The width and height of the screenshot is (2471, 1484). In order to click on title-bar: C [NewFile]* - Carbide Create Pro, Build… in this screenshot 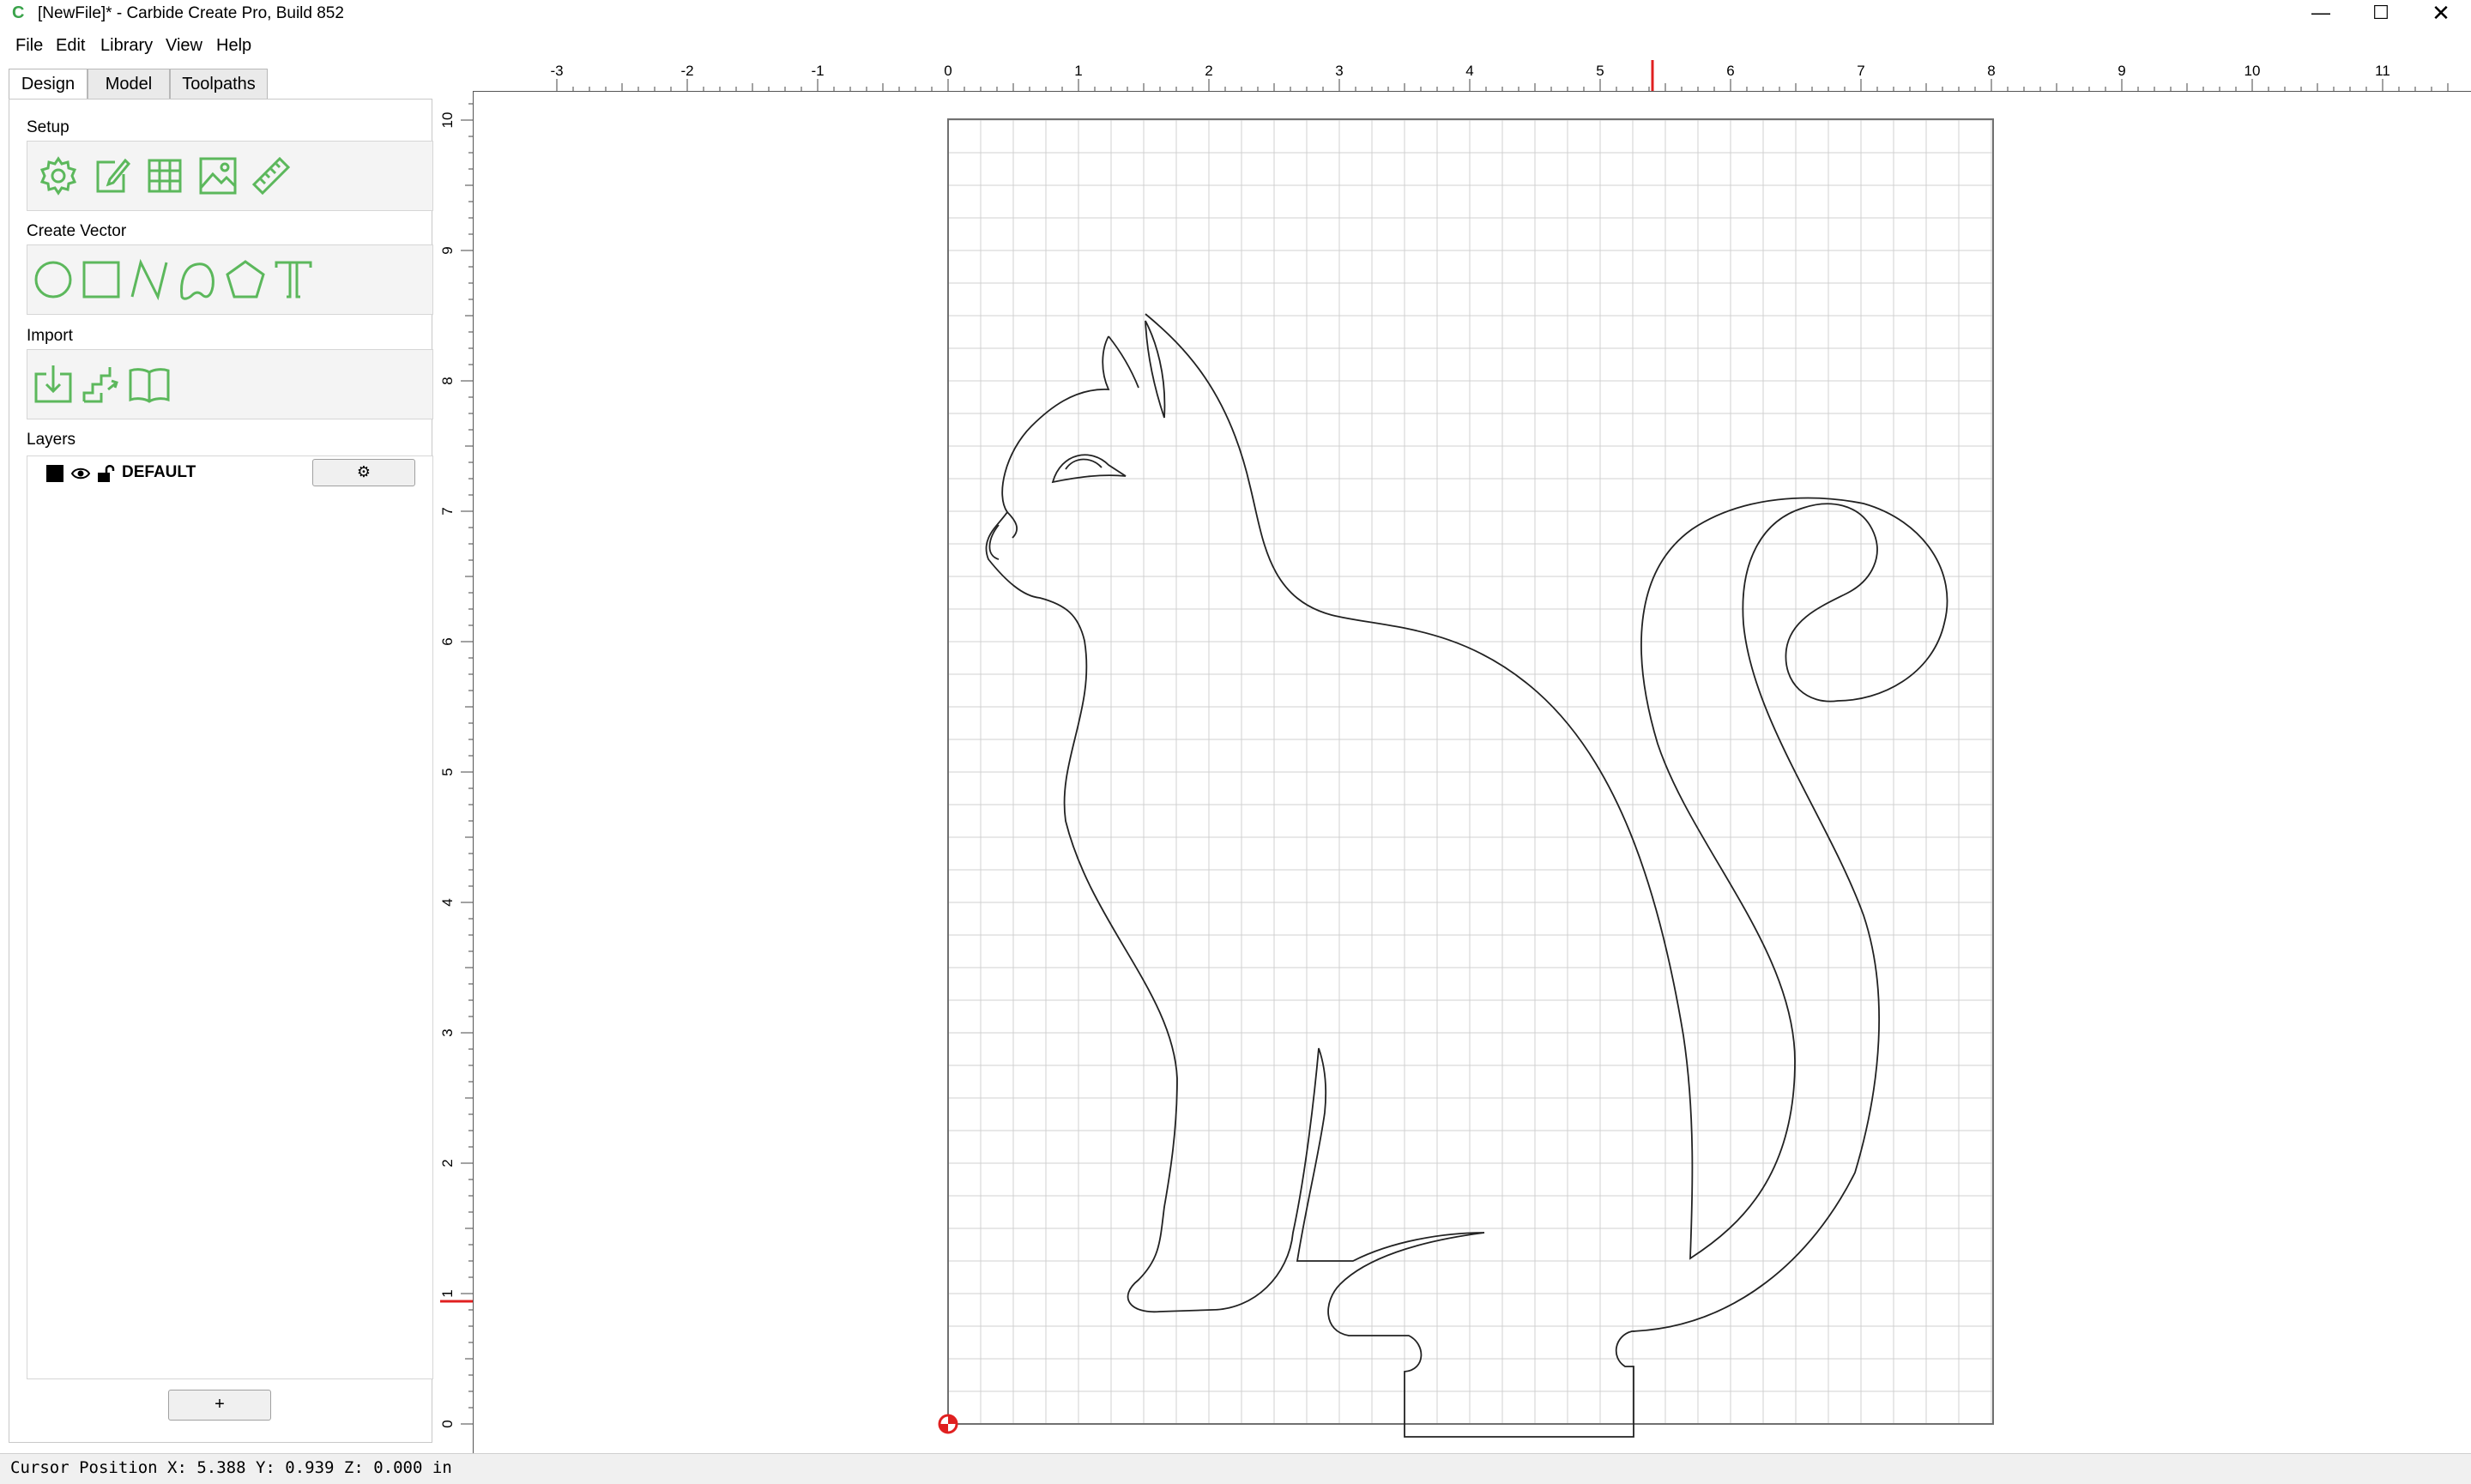, I will do `click(1235, 13)`.